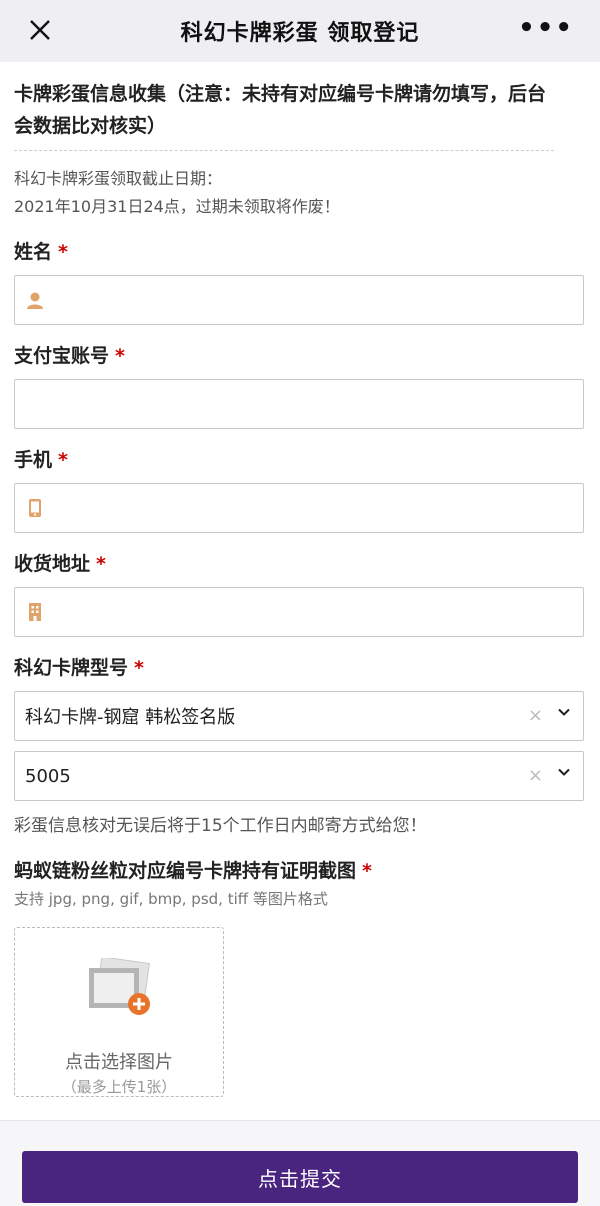 Image resolution: width=600 pixels, height=1206 pixels. Describe the element at coordinates (546, 28) in the screenshot. I see `more-icon: •••` at that location.